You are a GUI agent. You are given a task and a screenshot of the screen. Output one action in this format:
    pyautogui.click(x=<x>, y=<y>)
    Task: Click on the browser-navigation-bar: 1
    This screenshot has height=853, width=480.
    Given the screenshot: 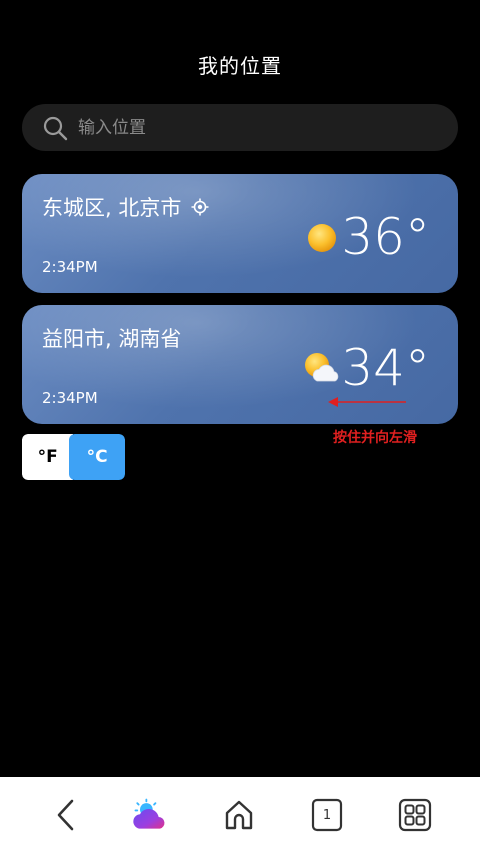 What is the action you would take?
    pyautogui.click(x=240, y=815)
    